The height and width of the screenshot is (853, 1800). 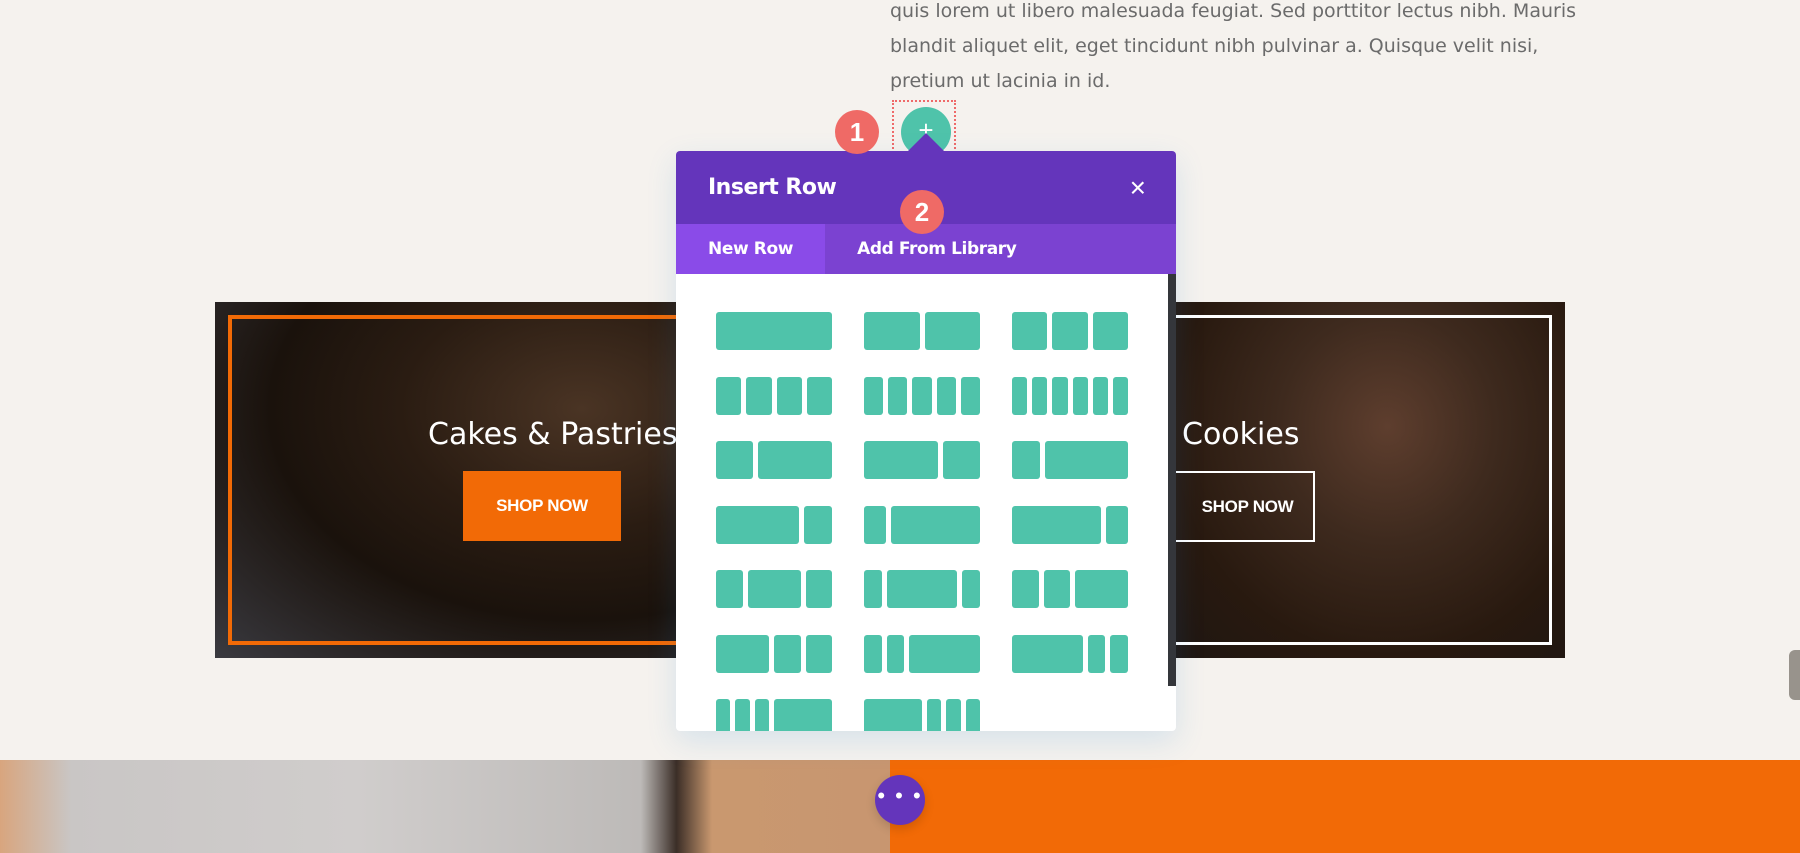 I want to click on card-title: Cookies, so click(x=1241, y=434).